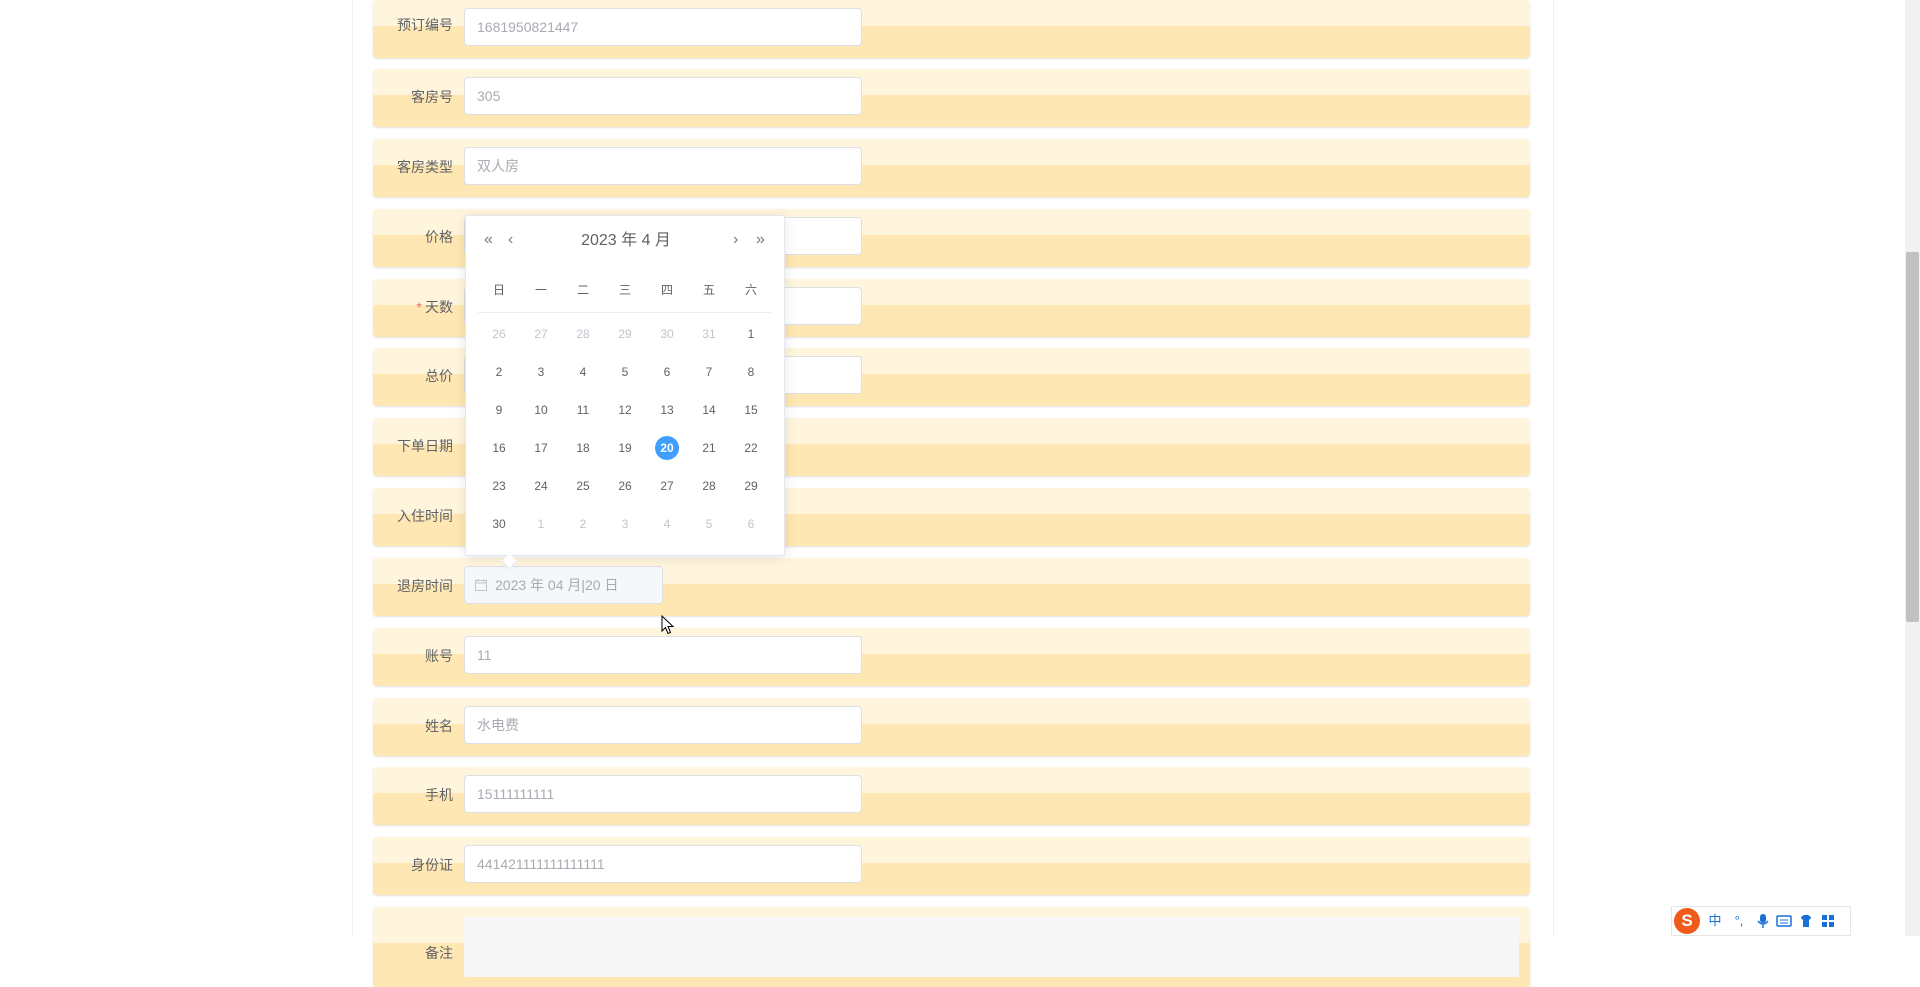 The height and width of the screenshot is (987, 1920). Describe the element at coordinates (709, 372) in the screenshot. I see `calendar-day: 7` at that location.